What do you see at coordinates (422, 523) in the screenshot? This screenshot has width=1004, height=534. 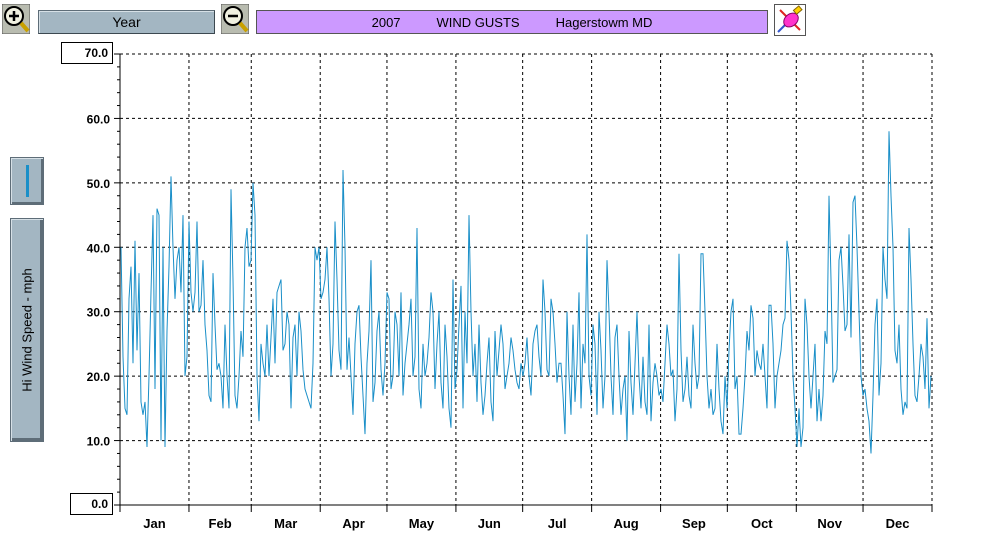 I see `x-tick-label: May` at bounding box center [422, 523].